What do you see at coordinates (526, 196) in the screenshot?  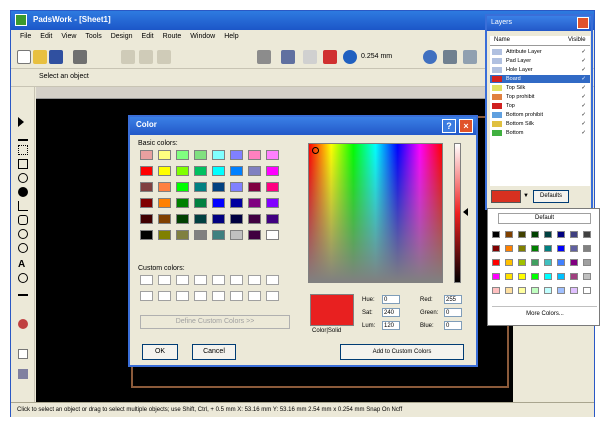 I see `chevron-down-icon: ▼` at bounding box center [526, 196].